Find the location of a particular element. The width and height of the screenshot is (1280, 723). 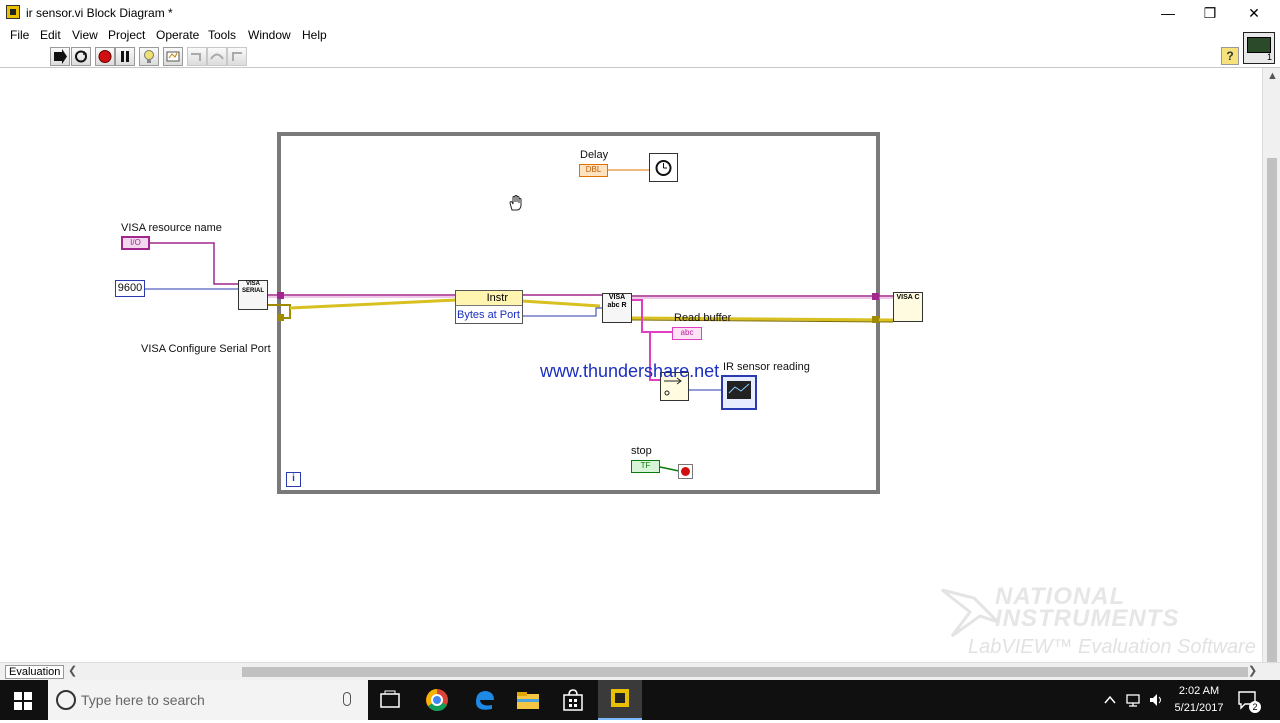

step-into-button is located at coordinates (197, 56).